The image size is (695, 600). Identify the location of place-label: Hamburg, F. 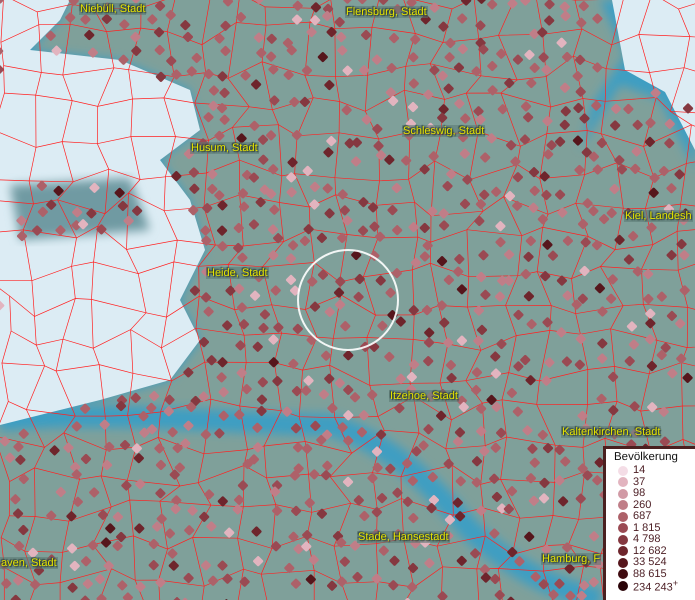
(571, 559).